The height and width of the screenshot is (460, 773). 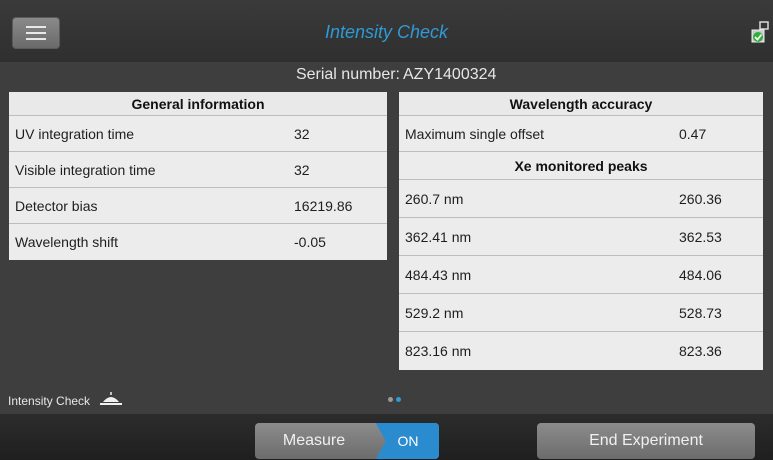 I want to click on row-label: 484.43 nm, so click(x=438, y=275).